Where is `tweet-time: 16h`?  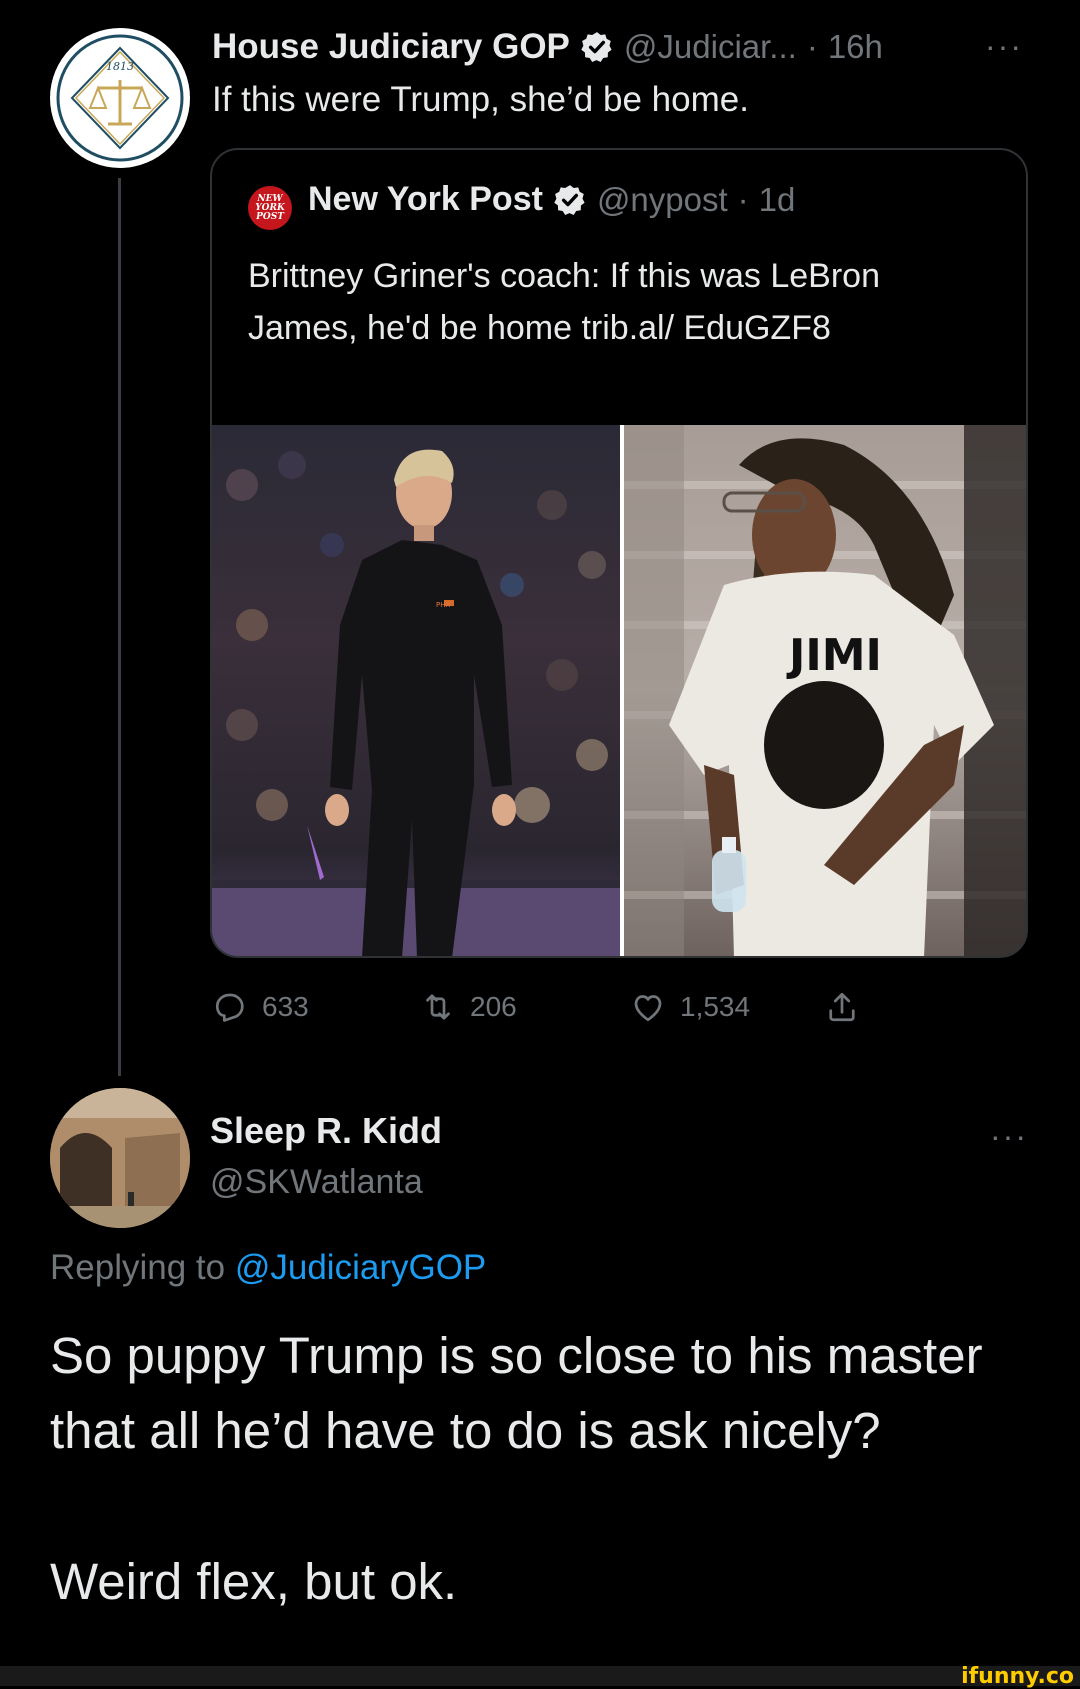 tweet-time: 16h is located at coordinates (855, 47).